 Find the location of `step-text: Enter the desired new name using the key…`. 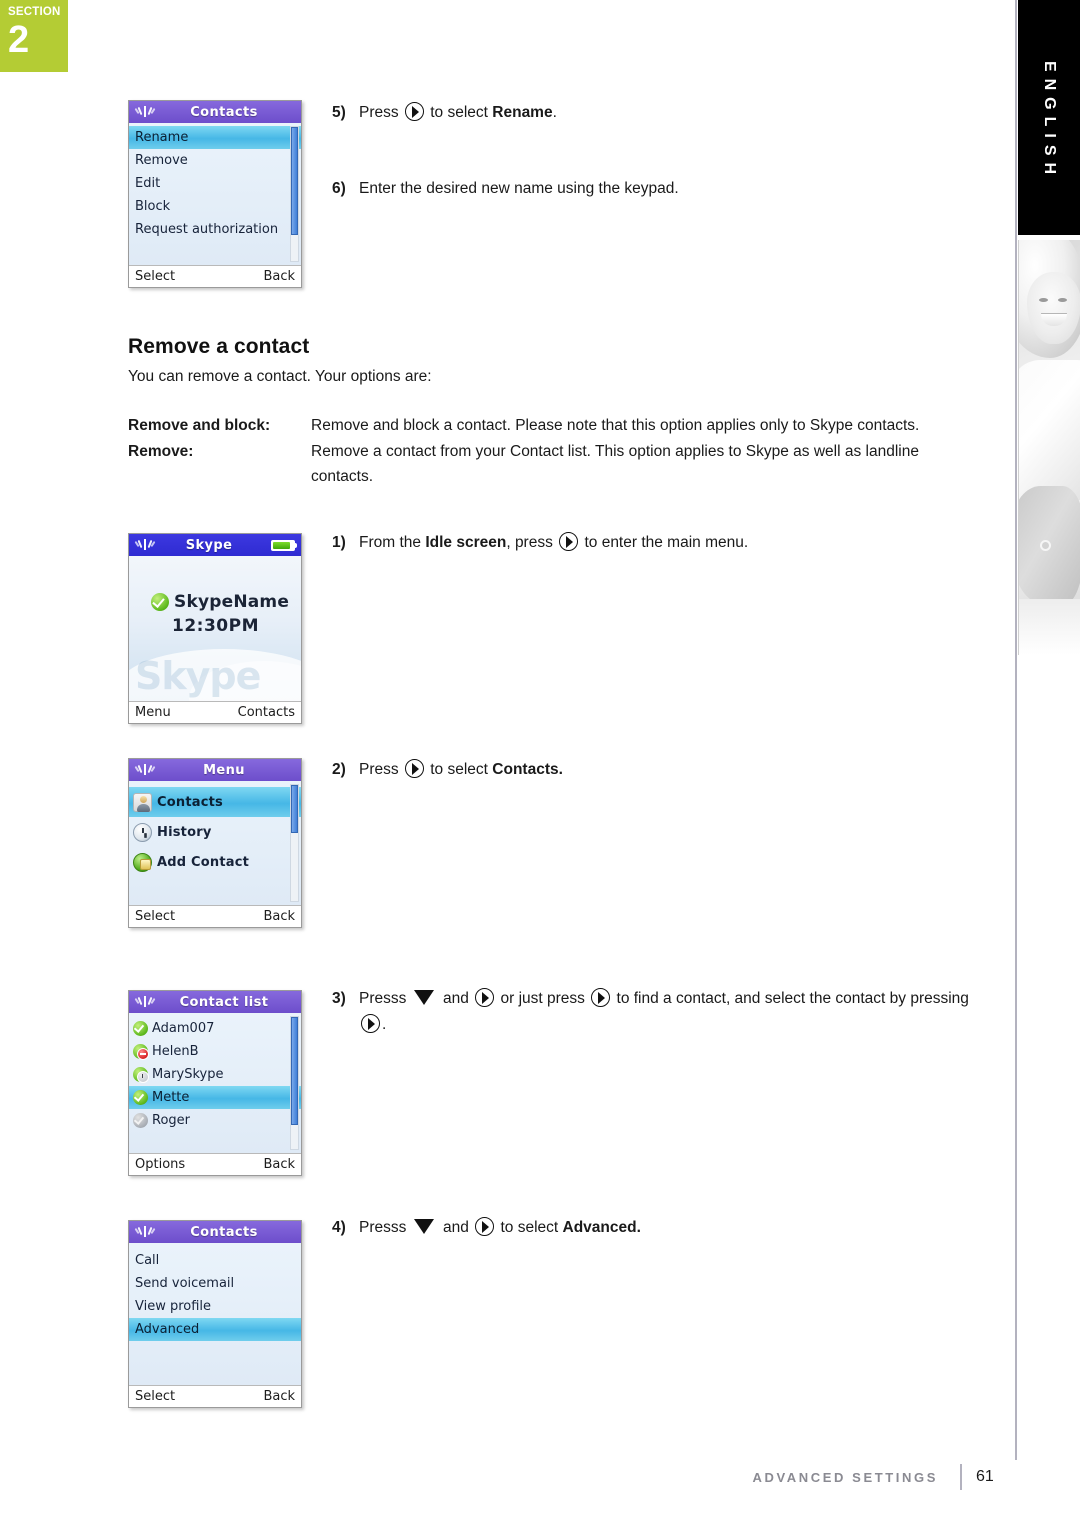

step-text: Enter the desired new name using the key… is located at coordinates (519, 188).